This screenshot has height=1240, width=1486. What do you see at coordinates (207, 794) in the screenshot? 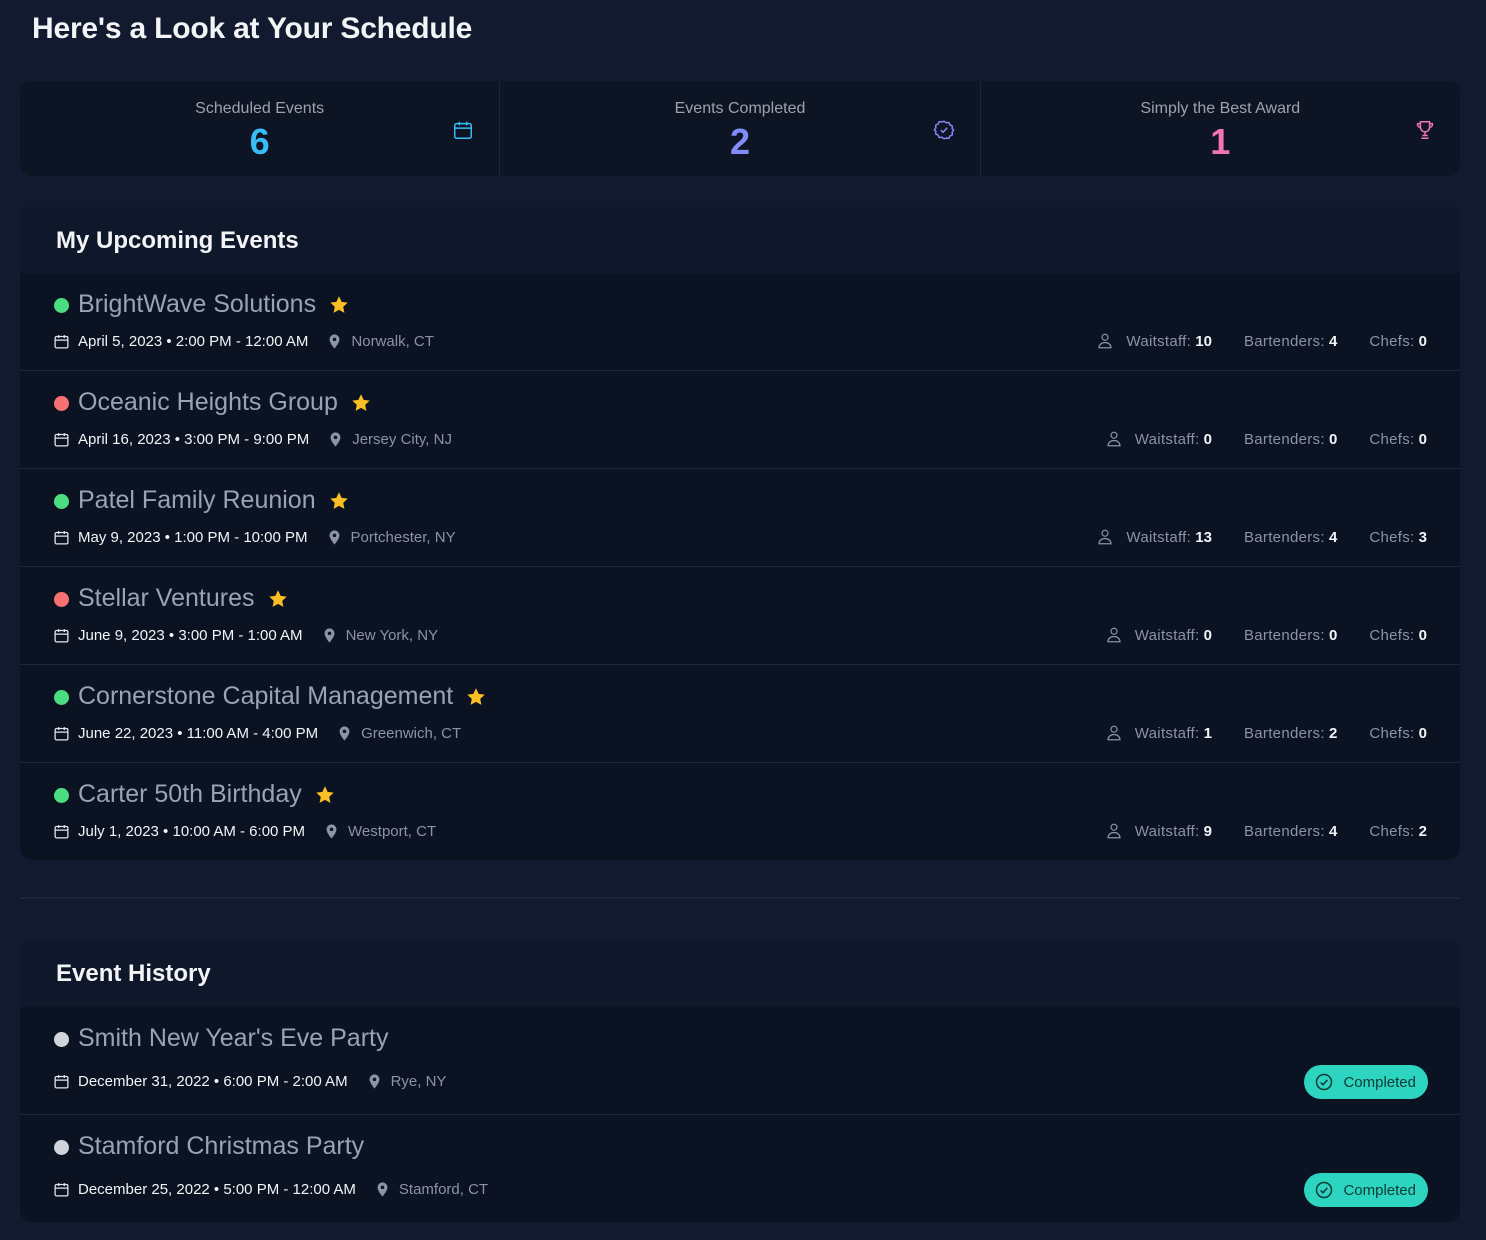
I see `event-name: Carter 50th Birthday` at bounding box center [207, 794].